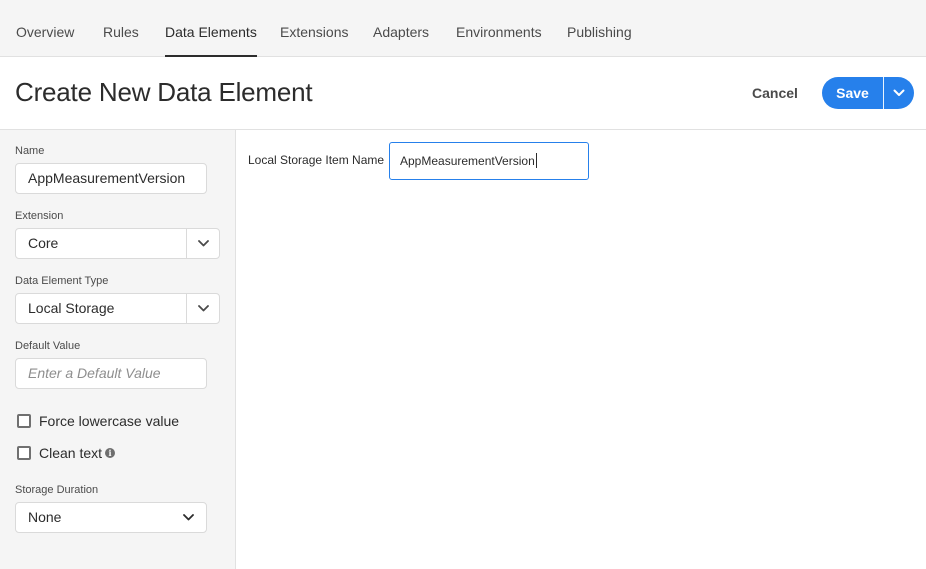  I want to click on tab-environments: Environments, so click(499, 28).